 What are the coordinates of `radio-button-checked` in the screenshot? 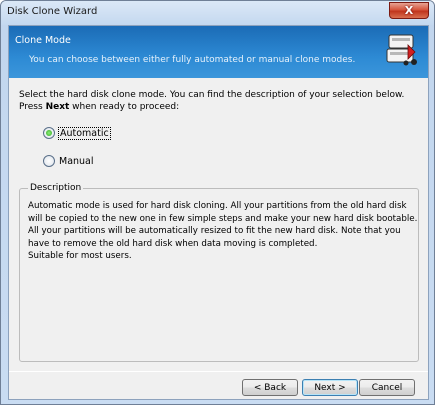 It's located at (49, 133).